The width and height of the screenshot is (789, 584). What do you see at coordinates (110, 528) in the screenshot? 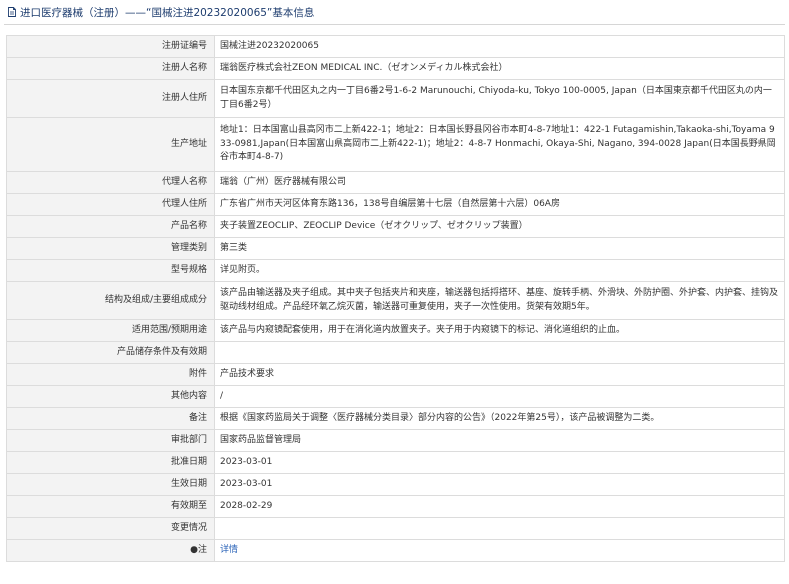
I see `row-label: 变更情况` at bounding box center [110, 528].